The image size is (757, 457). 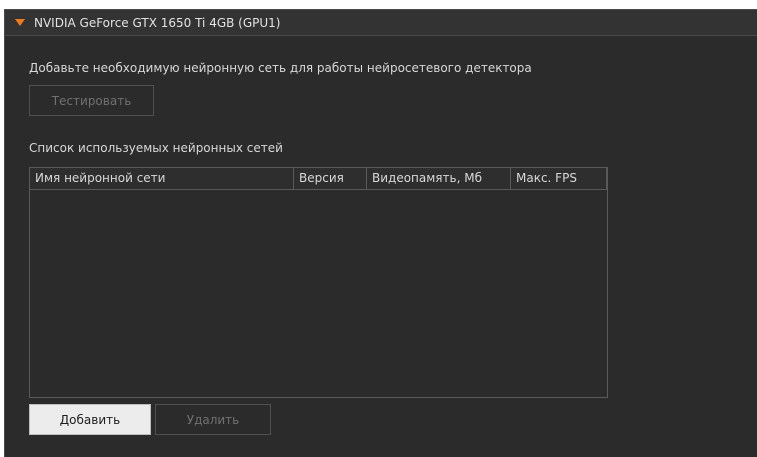 I want to click on gpu-panel-title: NVIDIA GeForce GTX 1650 Ti 4GB (GPU1), so click(x=157, y=22).